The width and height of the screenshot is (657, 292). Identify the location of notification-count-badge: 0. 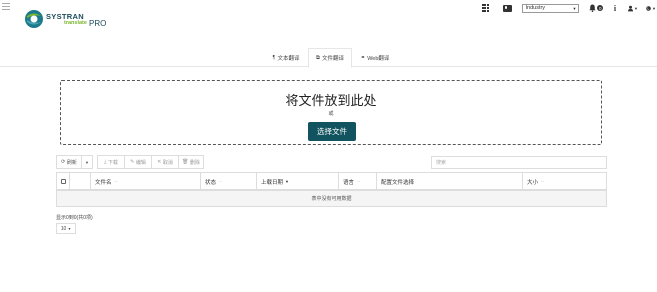
(600, 8).